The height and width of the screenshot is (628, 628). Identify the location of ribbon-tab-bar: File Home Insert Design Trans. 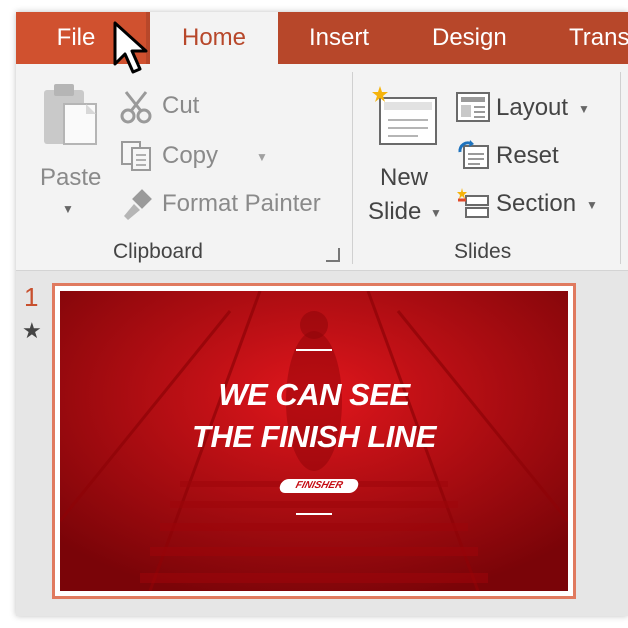
(322, 39).